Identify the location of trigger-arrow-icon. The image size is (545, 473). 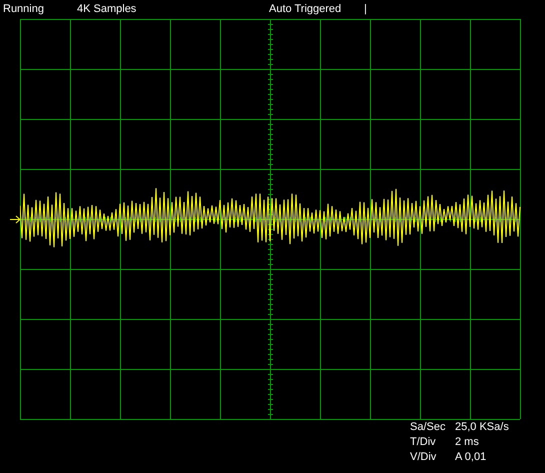
(15, 219).